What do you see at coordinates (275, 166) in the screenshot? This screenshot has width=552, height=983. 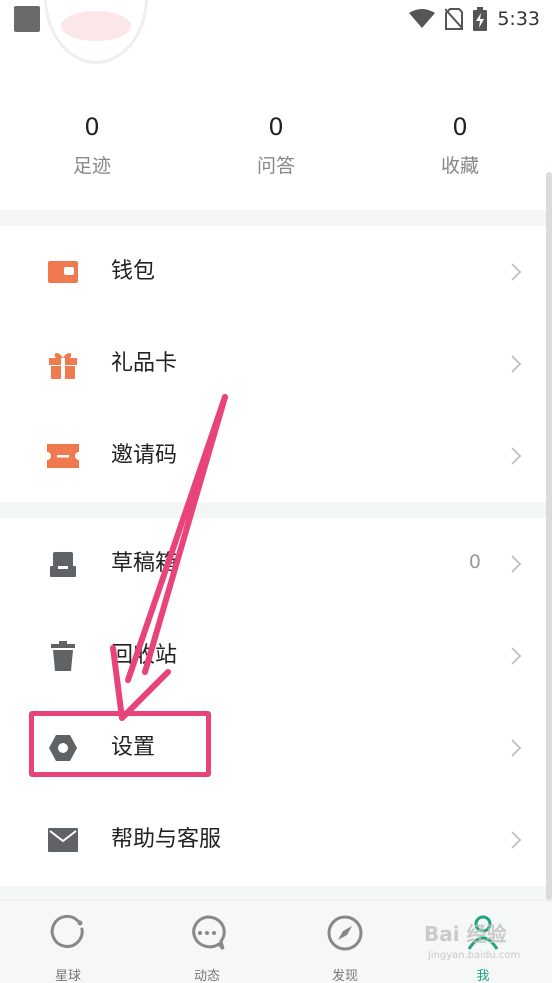 I see `stat-label: 问答` at bounding box center [275, 166].